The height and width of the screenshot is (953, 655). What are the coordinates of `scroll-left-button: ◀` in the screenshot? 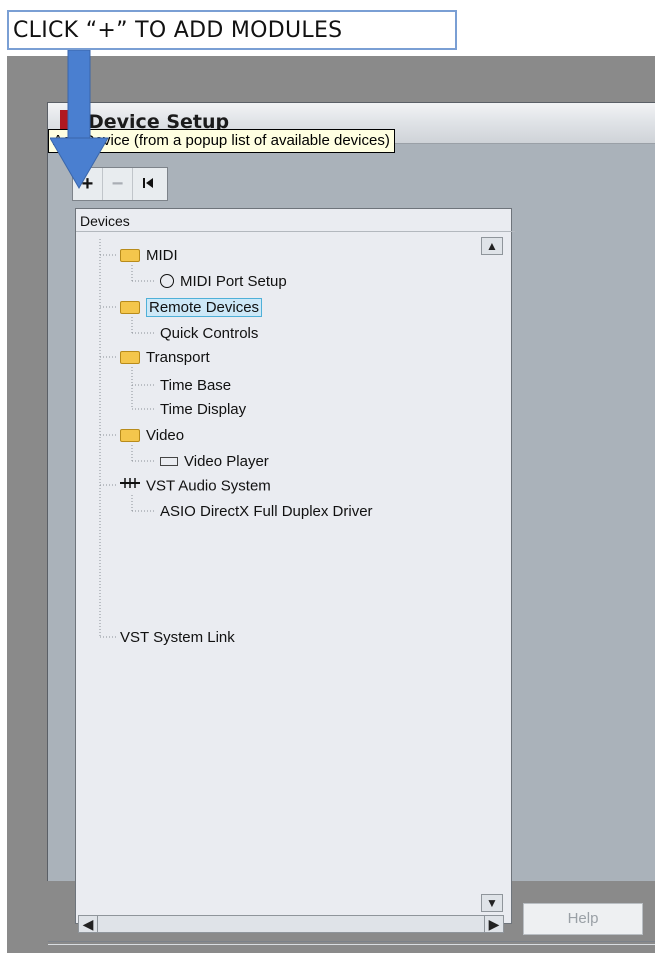 It's located at (88, 924).